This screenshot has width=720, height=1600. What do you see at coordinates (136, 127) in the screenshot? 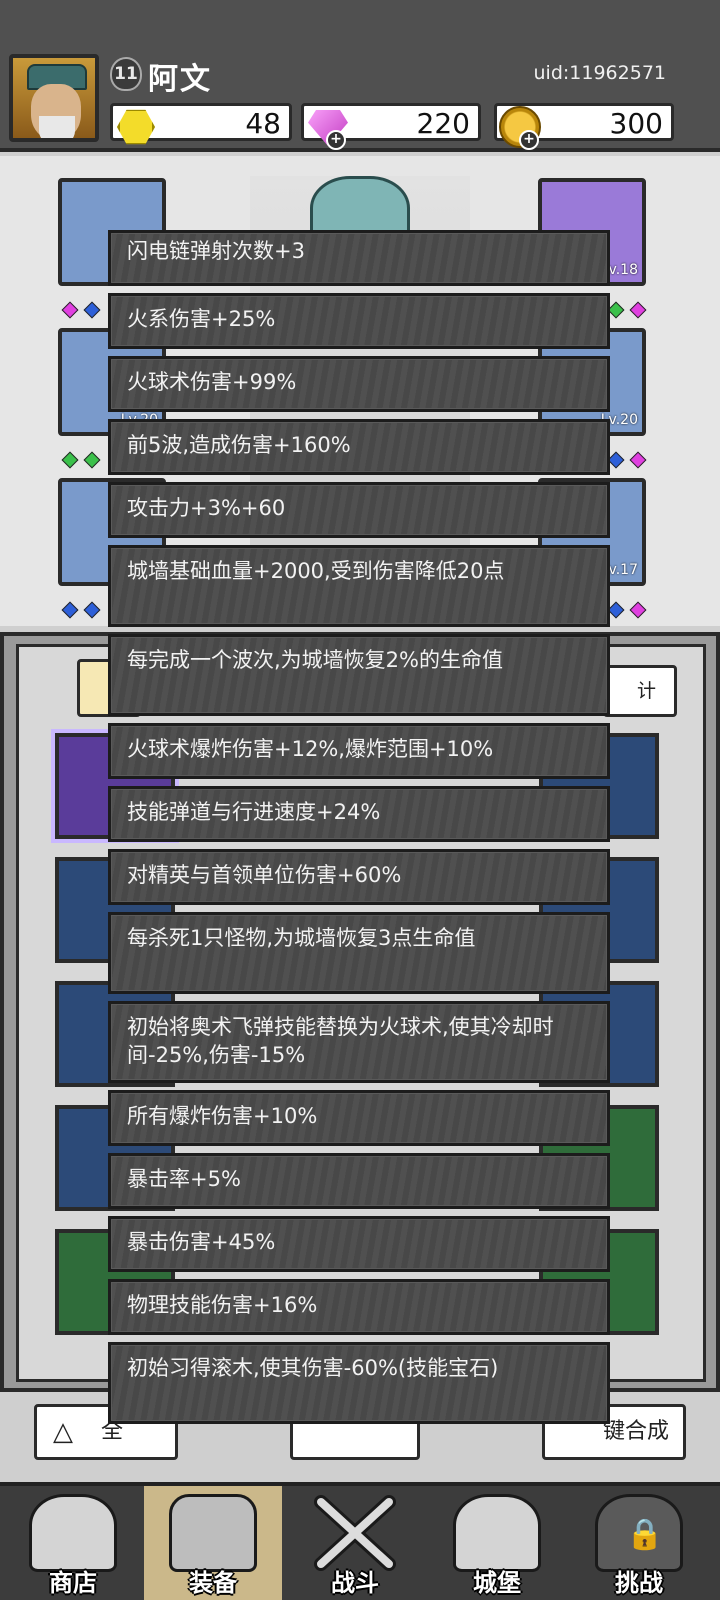
I see `gold-hexagon-icon` at bounding box center [136, 127].